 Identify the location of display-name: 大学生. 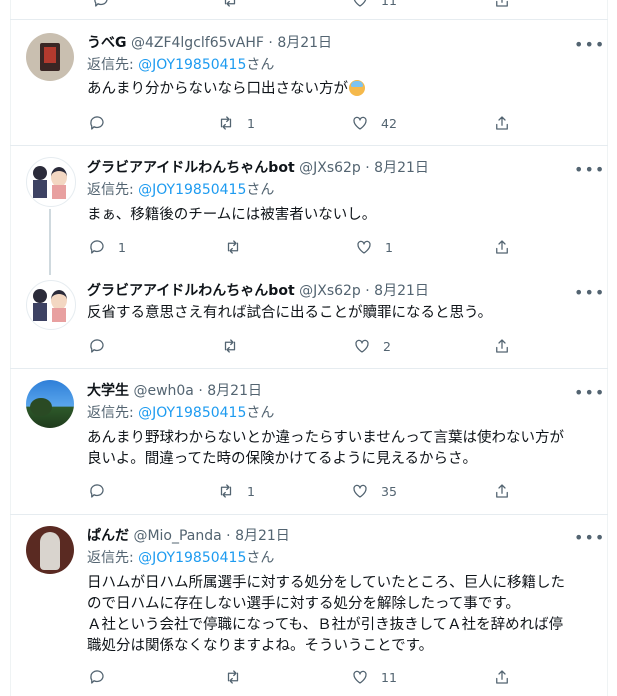
(108, 391).